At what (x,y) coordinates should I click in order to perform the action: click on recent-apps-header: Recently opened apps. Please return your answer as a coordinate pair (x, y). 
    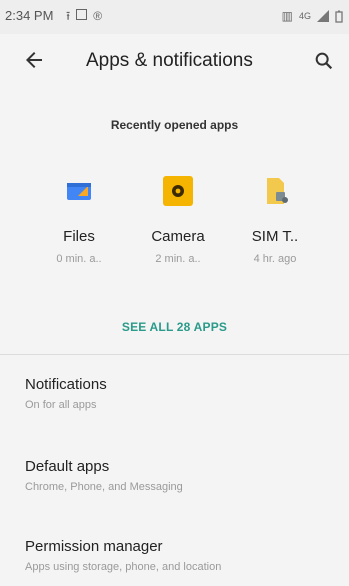
    Looking at the image, I should click on (174, 125).